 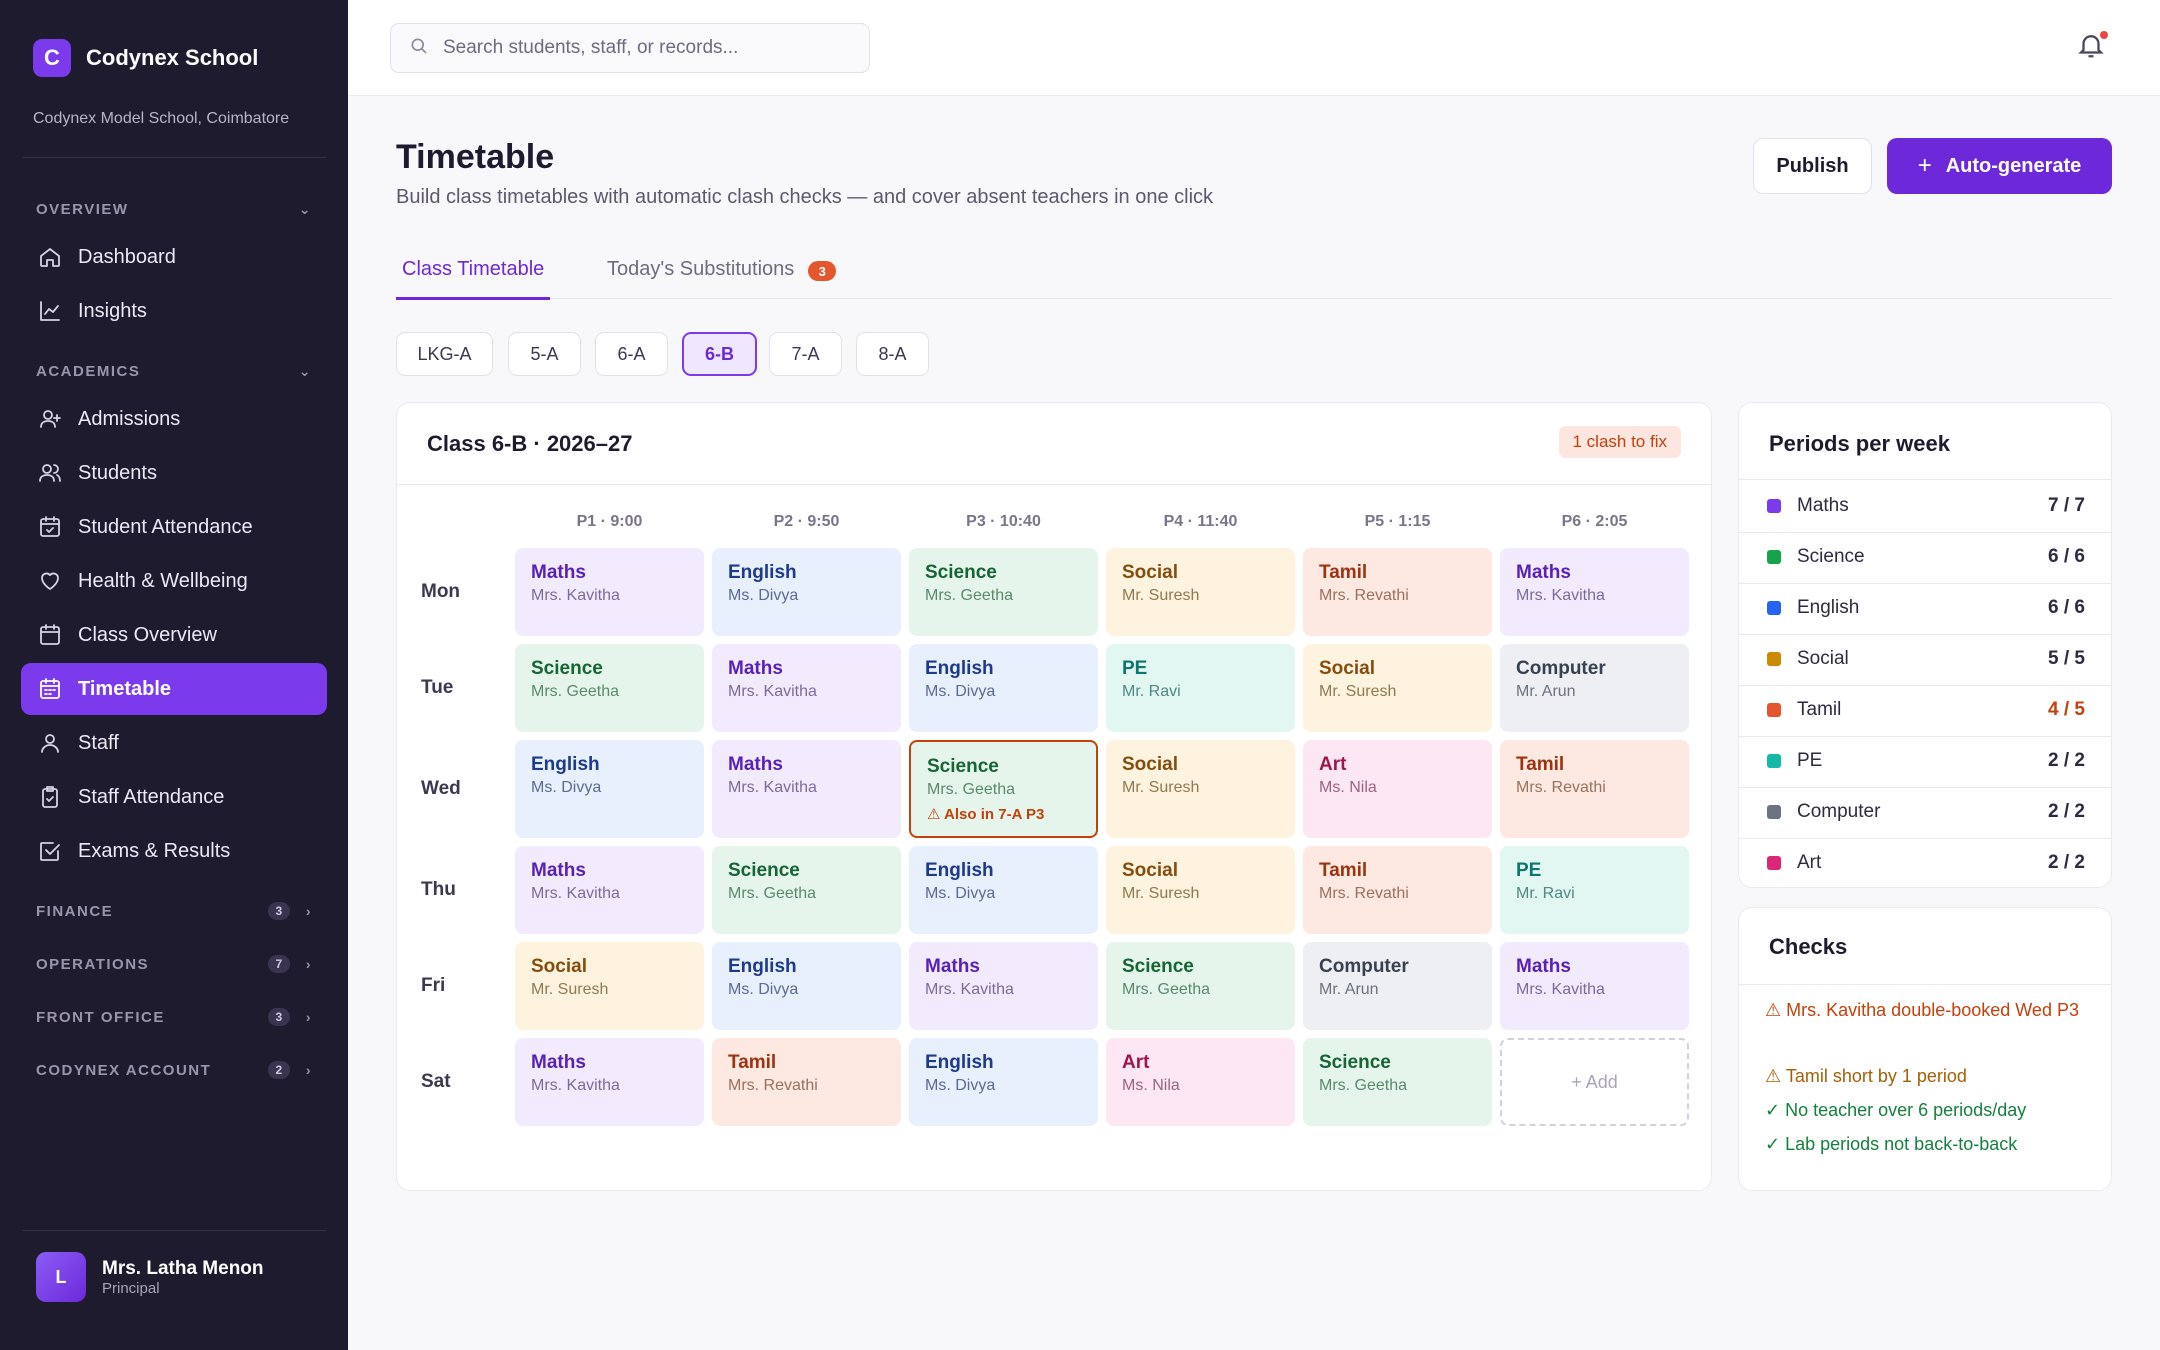 What do you see at coordinates (174, 851) in the screenshot?
I see `sidebar-item-exams: Exams & Results` at bounding box center [174, 851].